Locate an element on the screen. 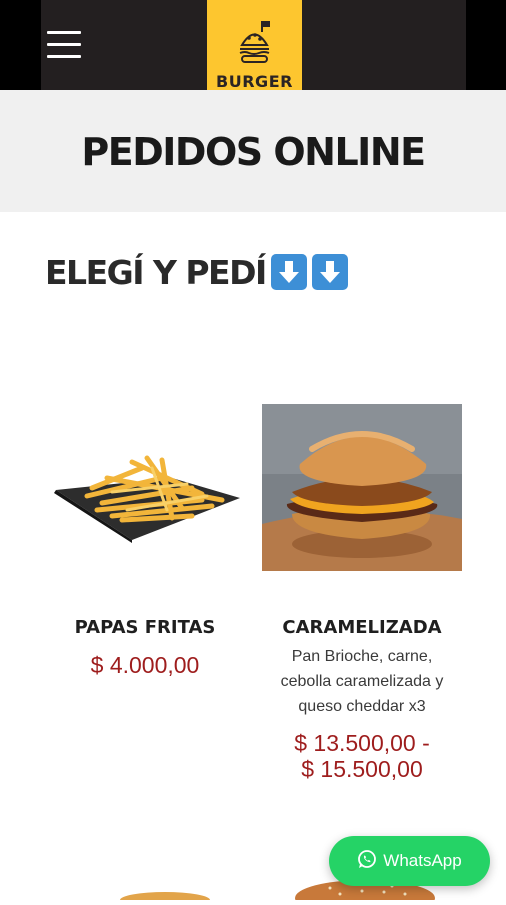 The image size is (506, 905). section-title-text: ELEGÍ Y PEDÍ is located at coordinates (156, 272).